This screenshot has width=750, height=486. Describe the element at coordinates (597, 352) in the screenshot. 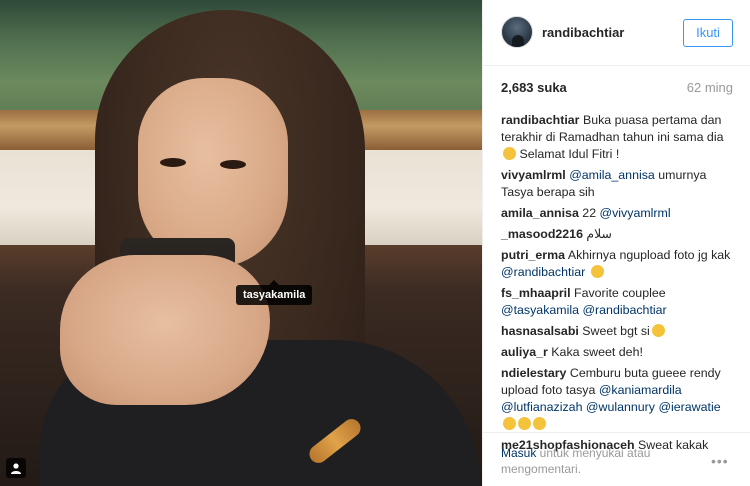

I see `comment-text: Kaka sweet deh!` at that location.